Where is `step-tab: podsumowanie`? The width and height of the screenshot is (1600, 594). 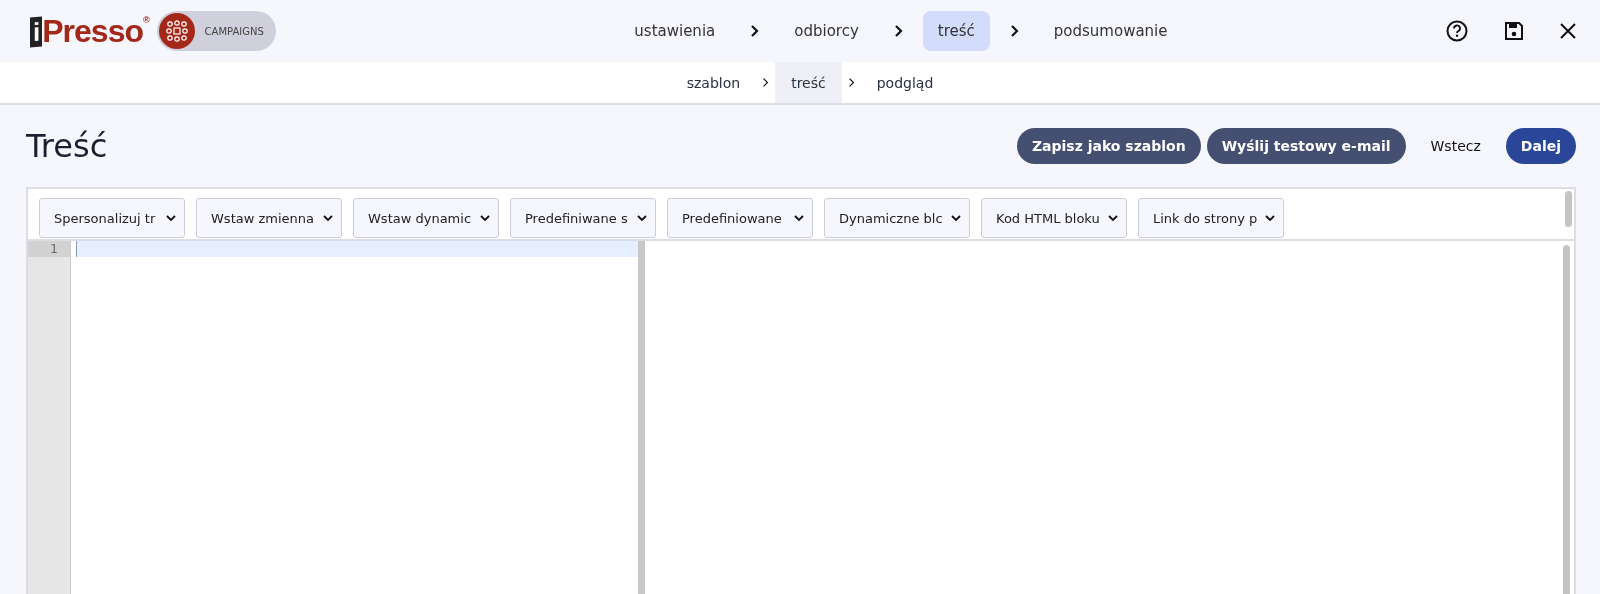 step-tab: podsumowanie is located at coordinates (1110, 31).